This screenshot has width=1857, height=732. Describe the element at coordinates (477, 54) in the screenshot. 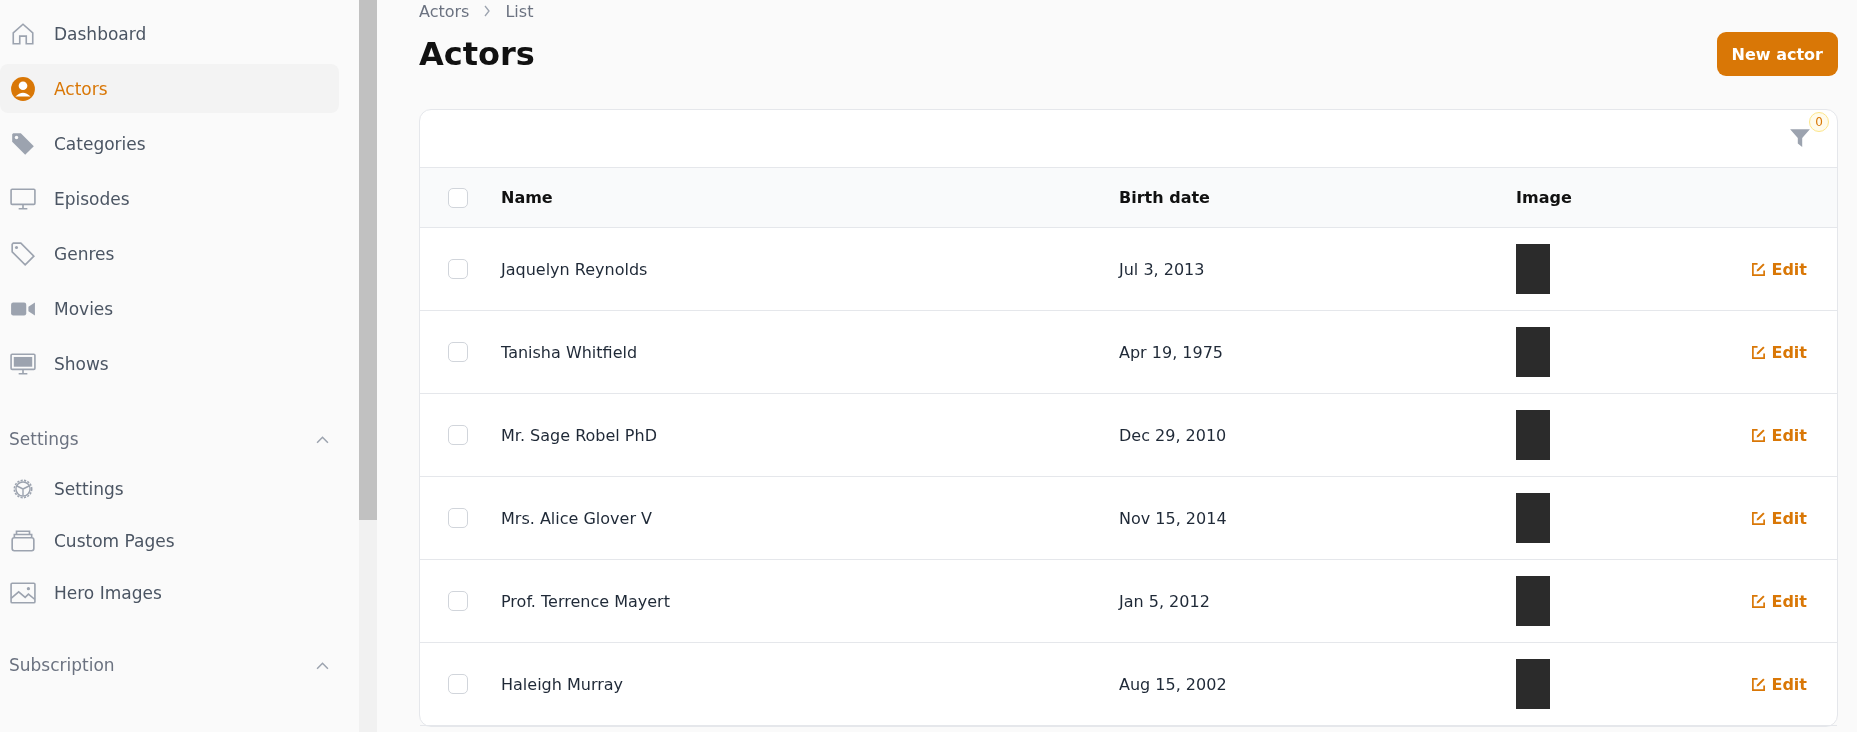

I see `page-title: Actors` at that location.